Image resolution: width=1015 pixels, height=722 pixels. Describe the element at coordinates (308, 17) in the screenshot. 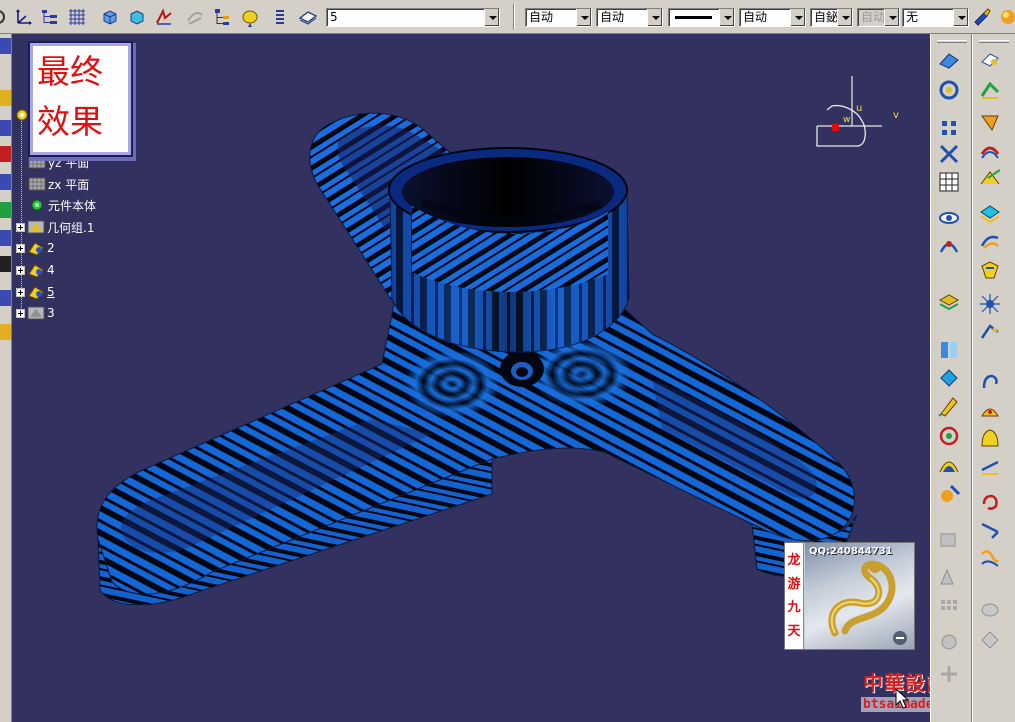

I see `layer-icon` at that location.